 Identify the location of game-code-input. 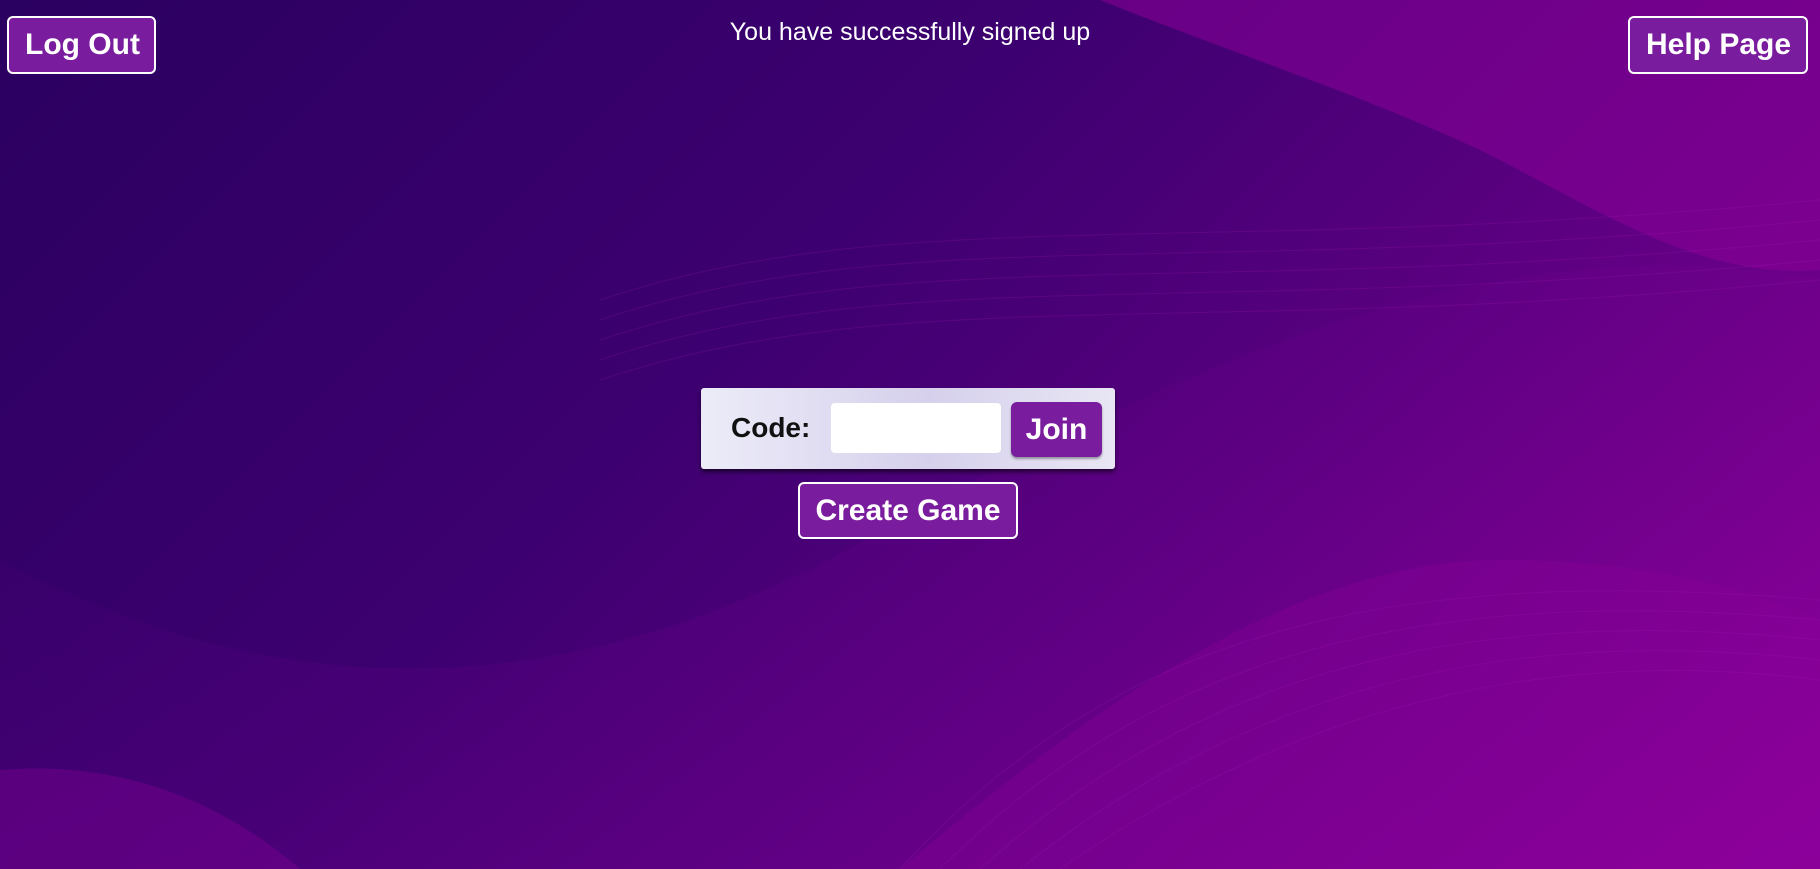
(916, 428).